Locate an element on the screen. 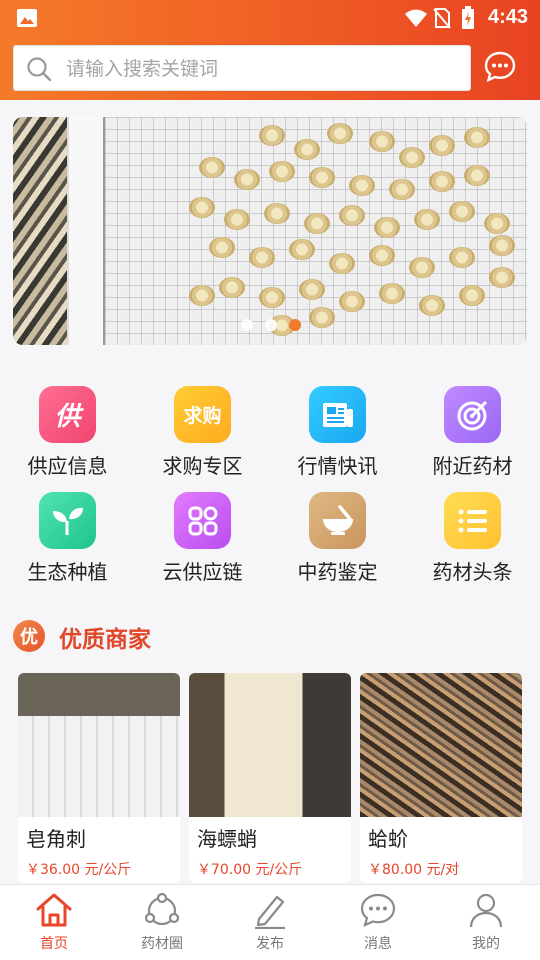 The height and width of the screenshot is (960, 540). news-icon is located at coordinates (337, 414).